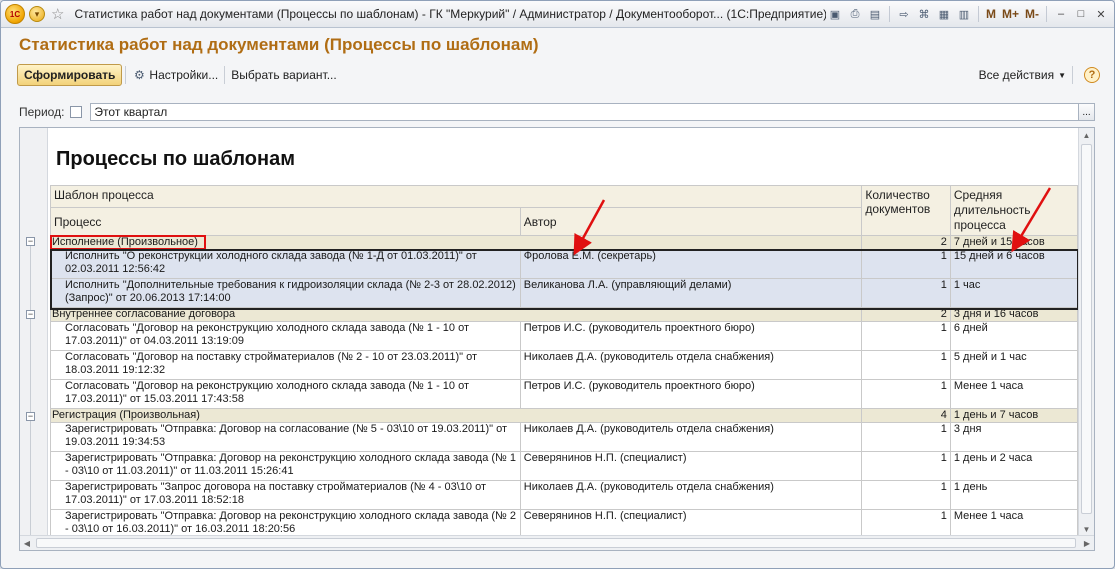 The height and width of the screenshot is (569, 1115). Describe the element at coordinates (1016, 75) in the screenshot. I see `all-actions-label: Все действия` at that location.